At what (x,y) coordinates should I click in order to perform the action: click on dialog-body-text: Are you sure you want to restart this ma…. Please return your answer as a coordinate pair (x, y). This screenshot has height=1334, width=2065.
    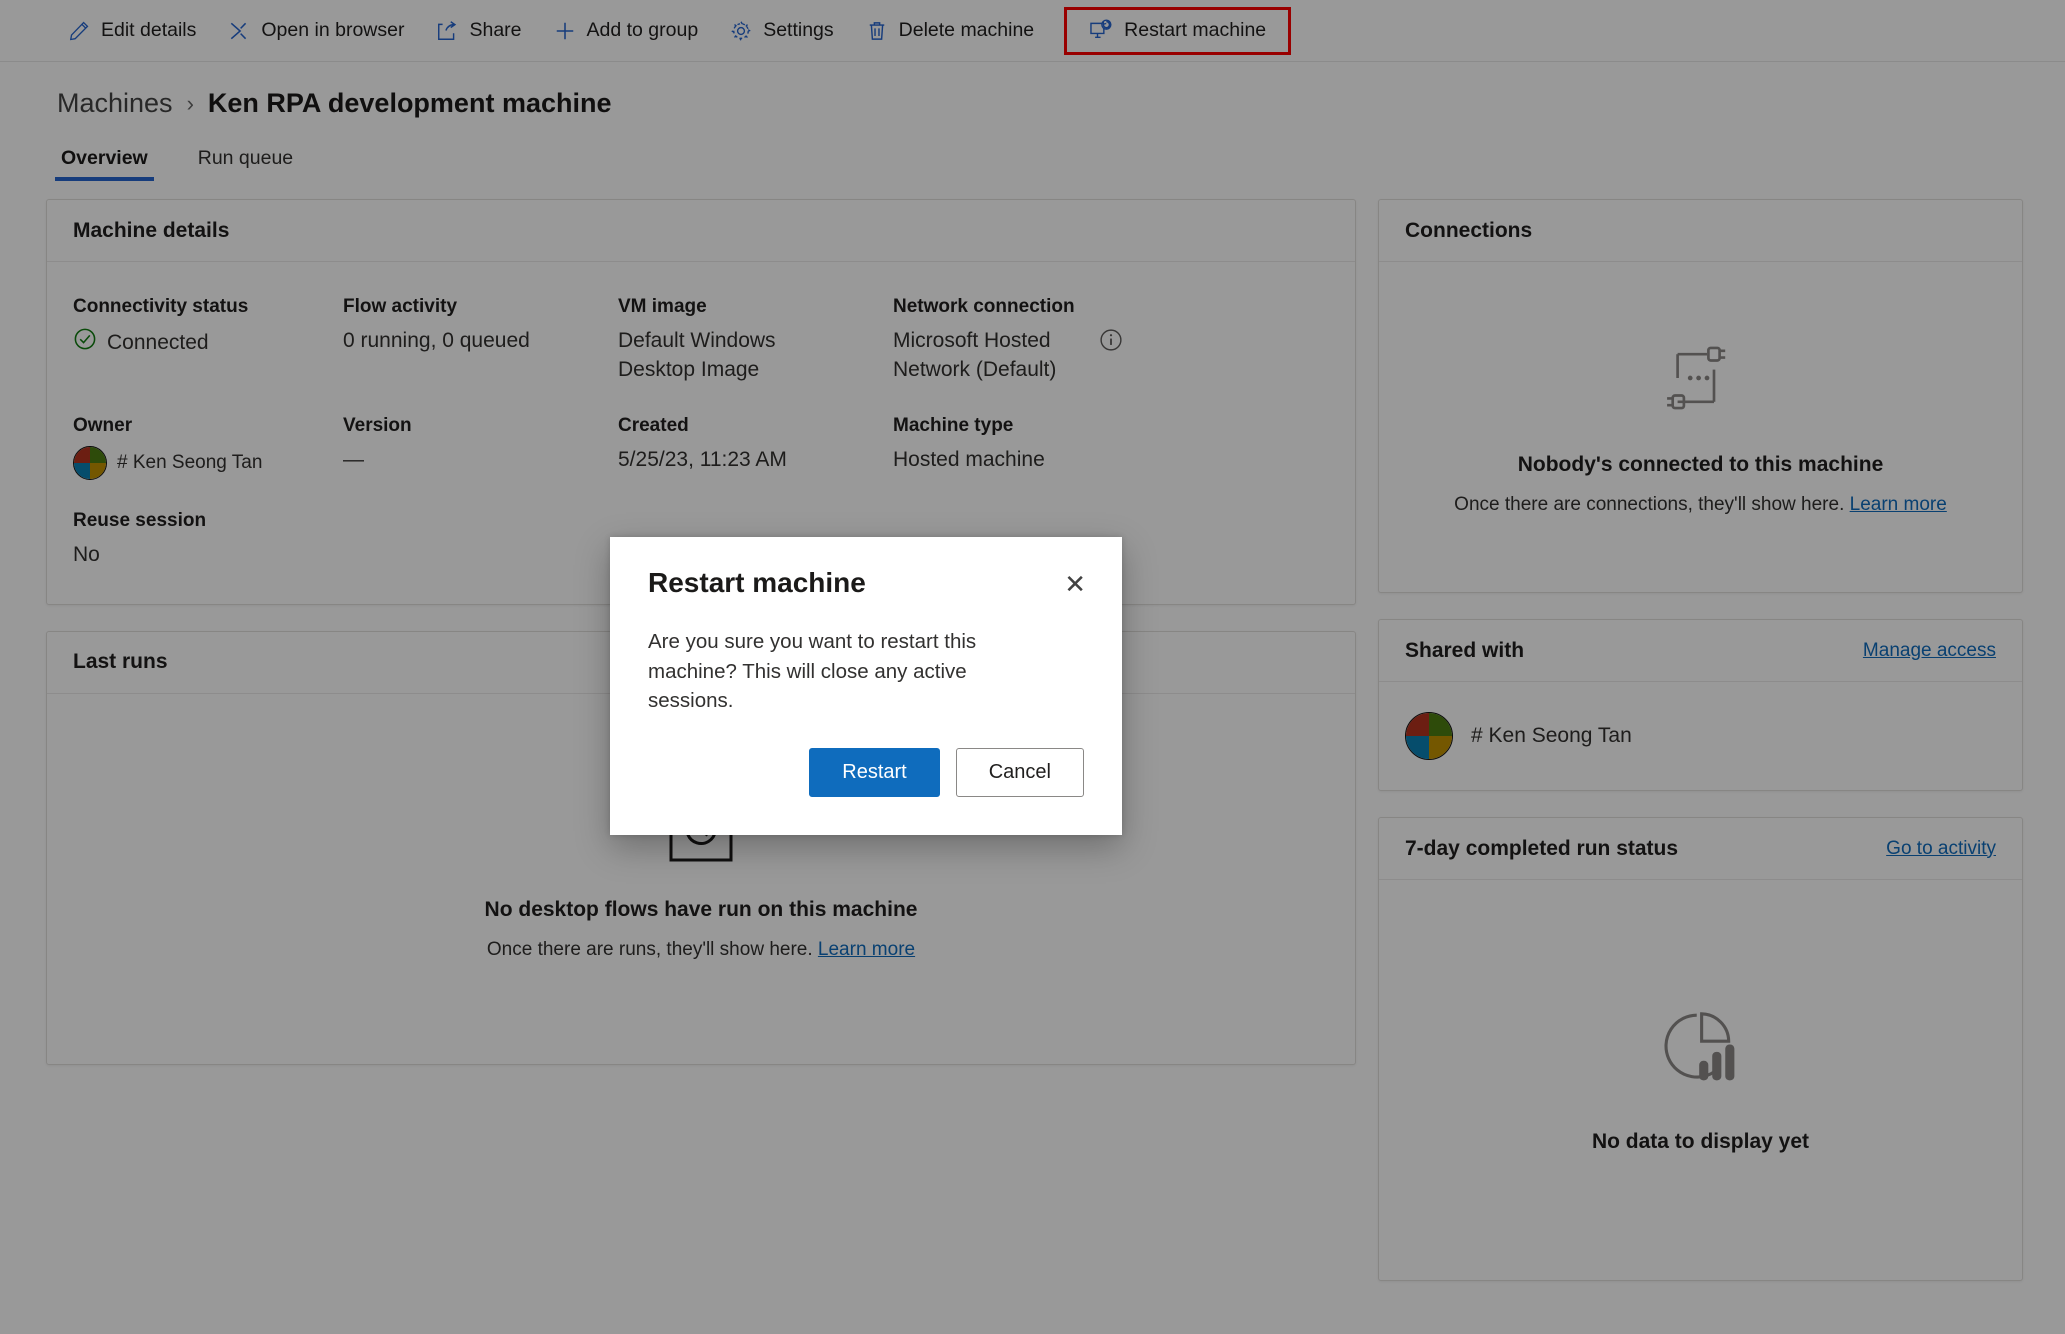
    Looking at the image, I should click on (812, 671).